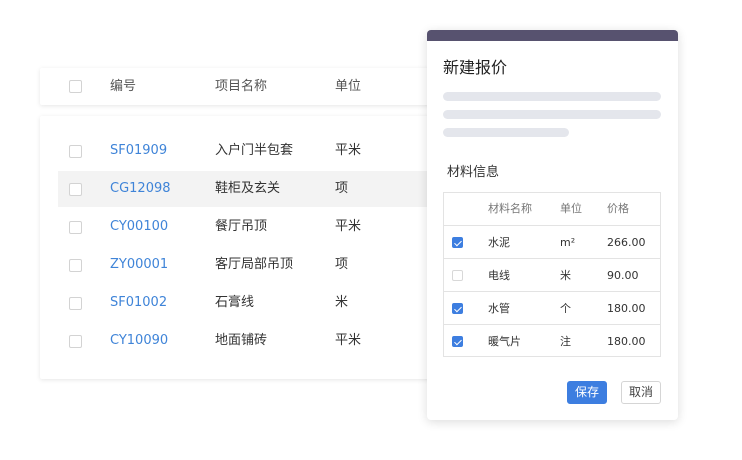 The width and height of the screenshot is (742, 460). What do you see at coordinates (565, 308) in the screenshot?
I see `material-unit: 个` at bounding box center [565, 308].